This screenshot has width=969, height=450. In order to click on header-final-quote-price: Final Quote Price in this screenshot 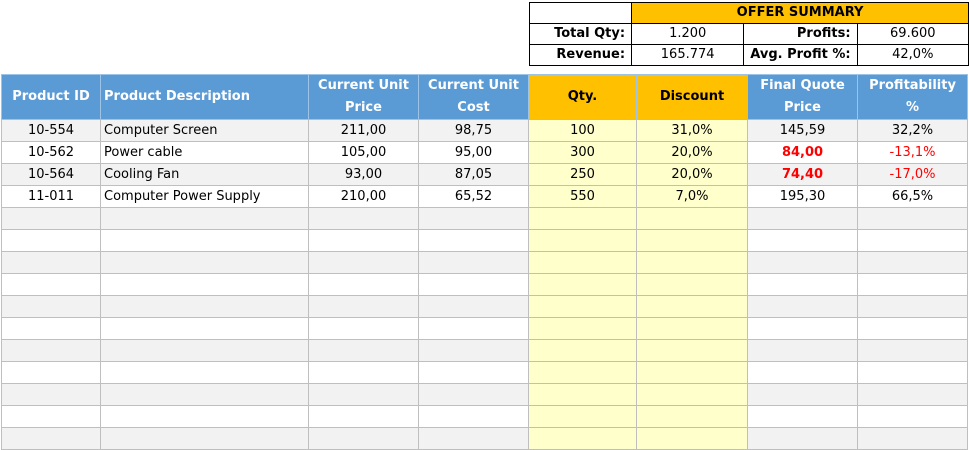, I will do `click(802, 97)`.